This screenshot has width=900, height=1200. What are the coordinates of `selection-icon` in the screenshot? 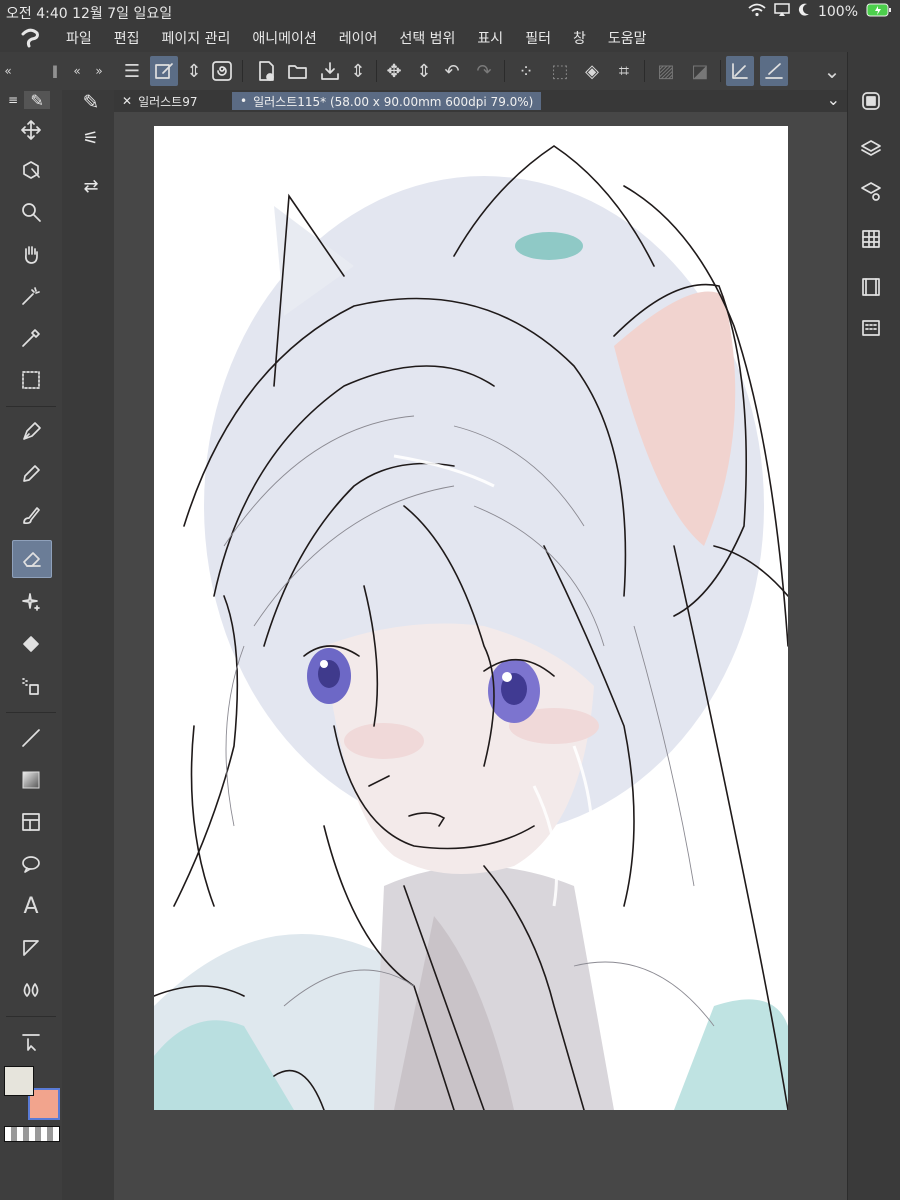 It's located at (31, 380).